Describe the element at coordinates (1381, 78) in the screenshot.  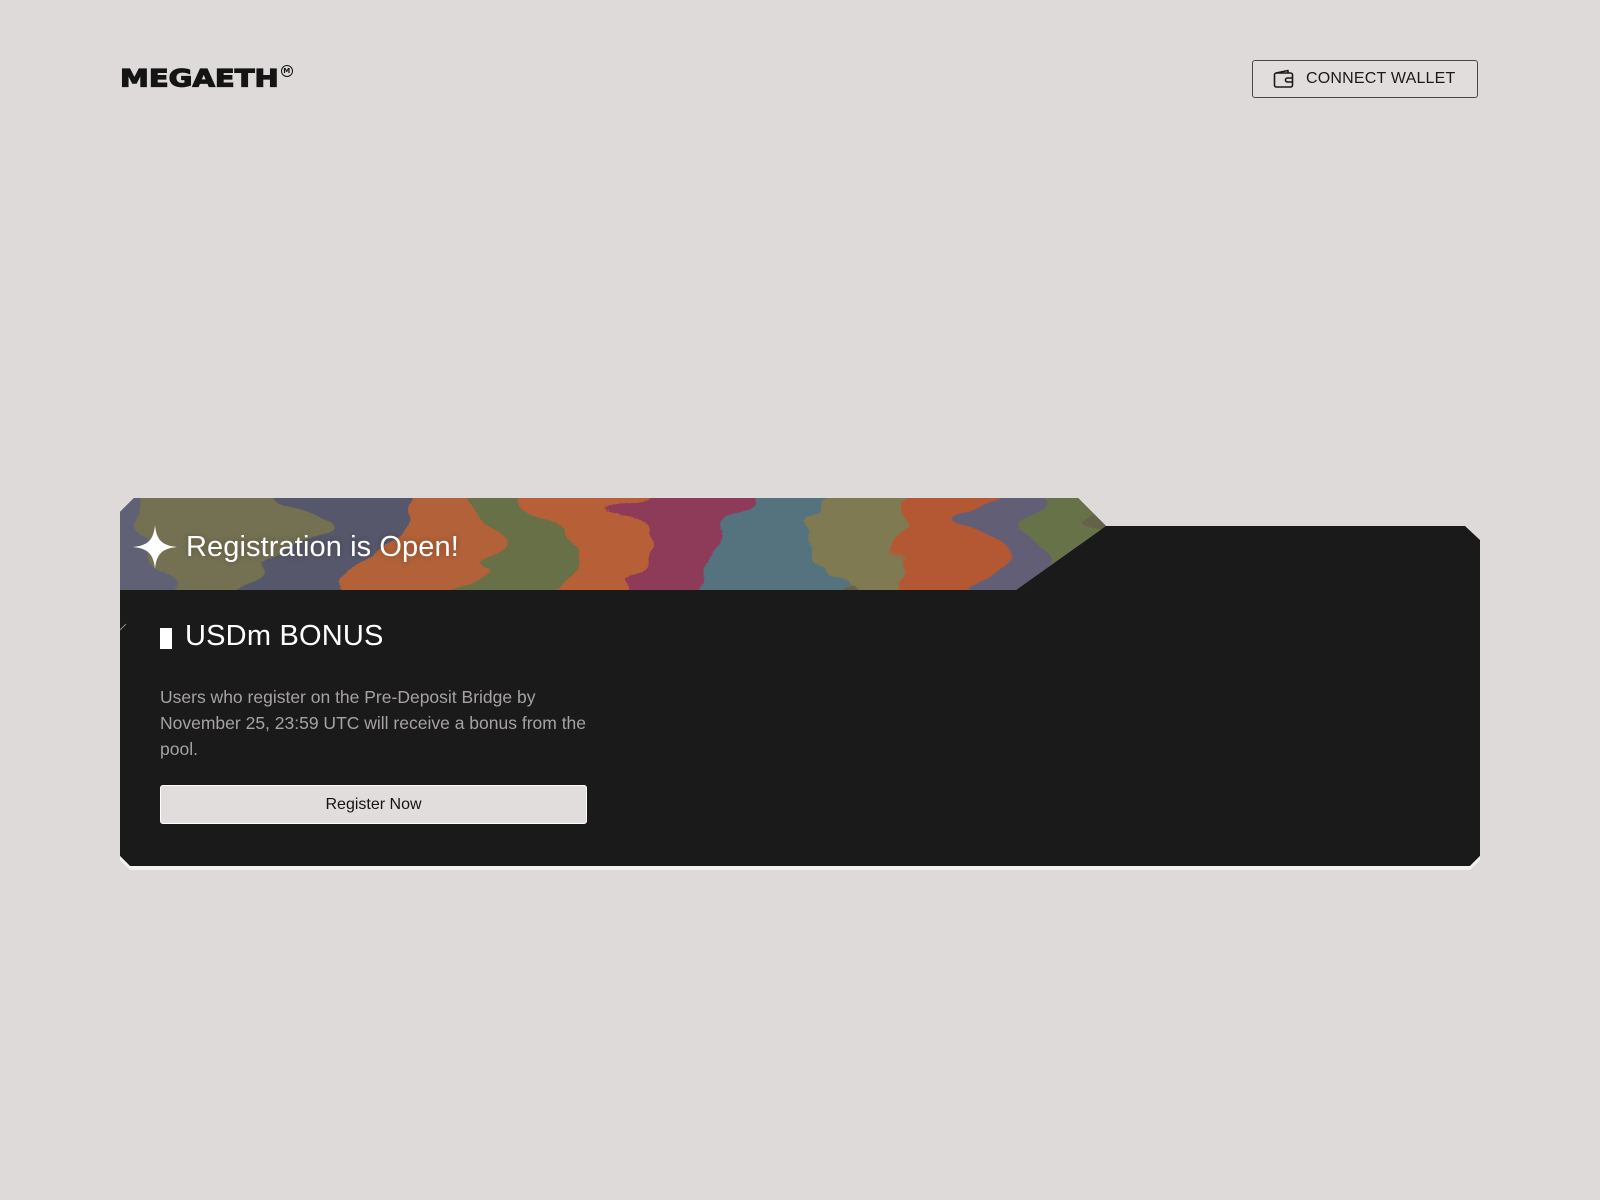
I see `connect-wallet-label: CONNECT WALLET` at that location.